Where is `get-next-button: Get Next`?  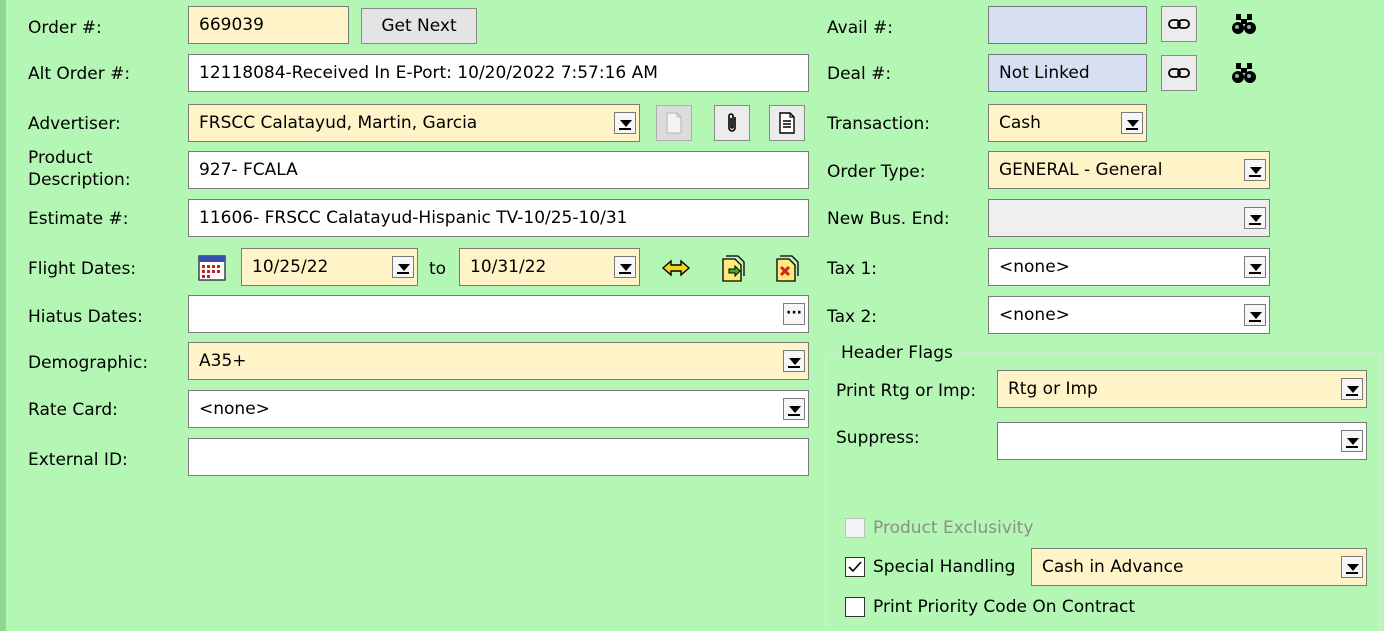 get-next-button: Get Next is located at coordinates (419, 26).